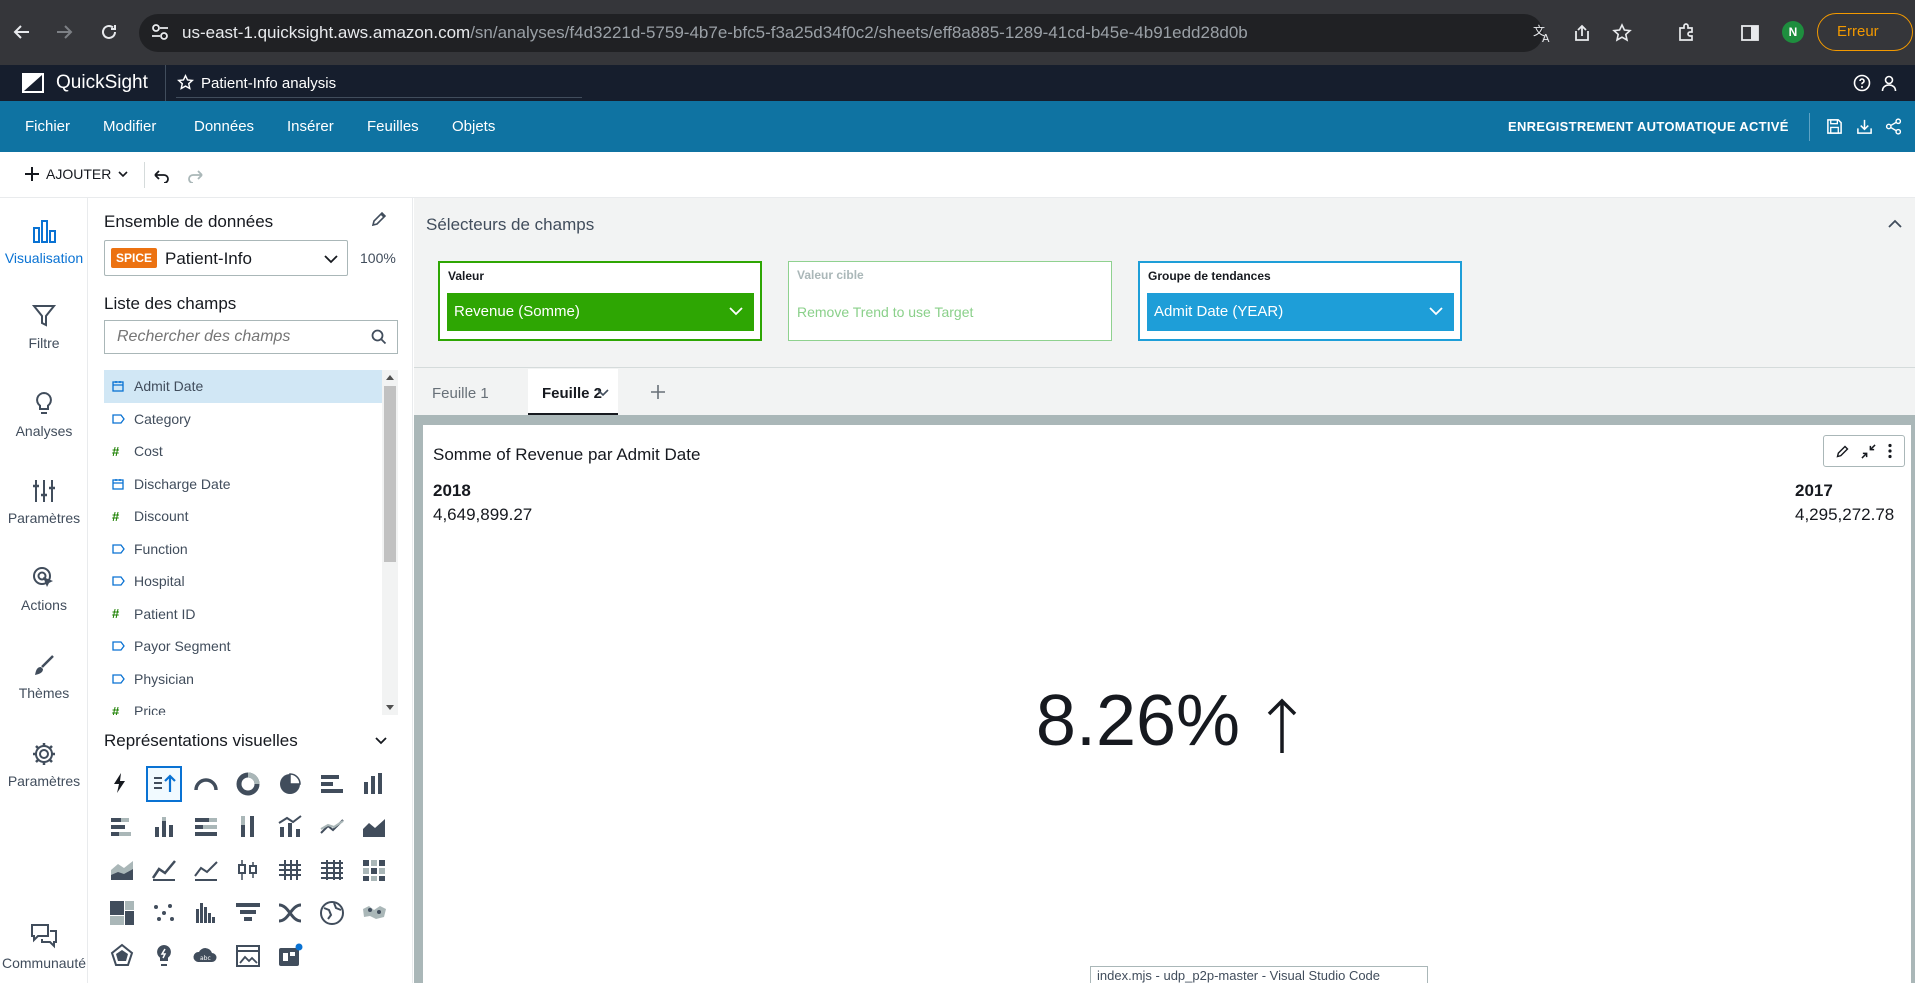 The image size is (1915, 983). I want to click on pie-chart-icon, so click(290, 784).